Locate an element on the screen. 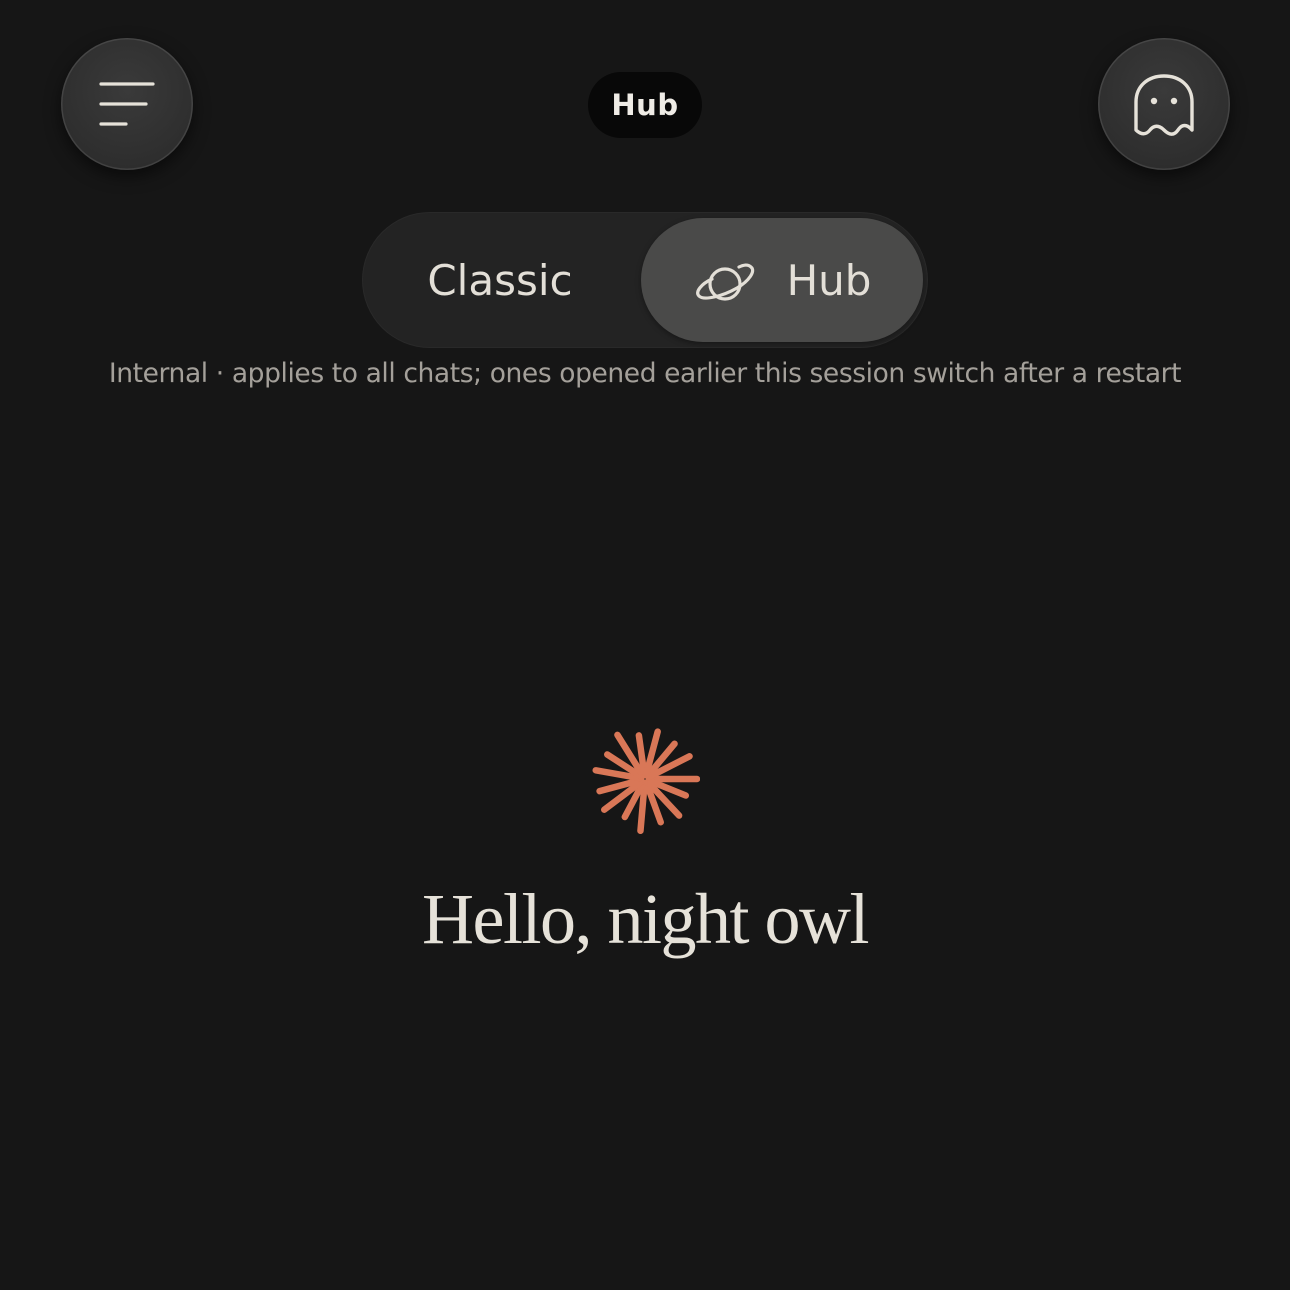 This screenshot has width=1290, height=1290. spark-logo-icon is located at coordinates (646, 781).